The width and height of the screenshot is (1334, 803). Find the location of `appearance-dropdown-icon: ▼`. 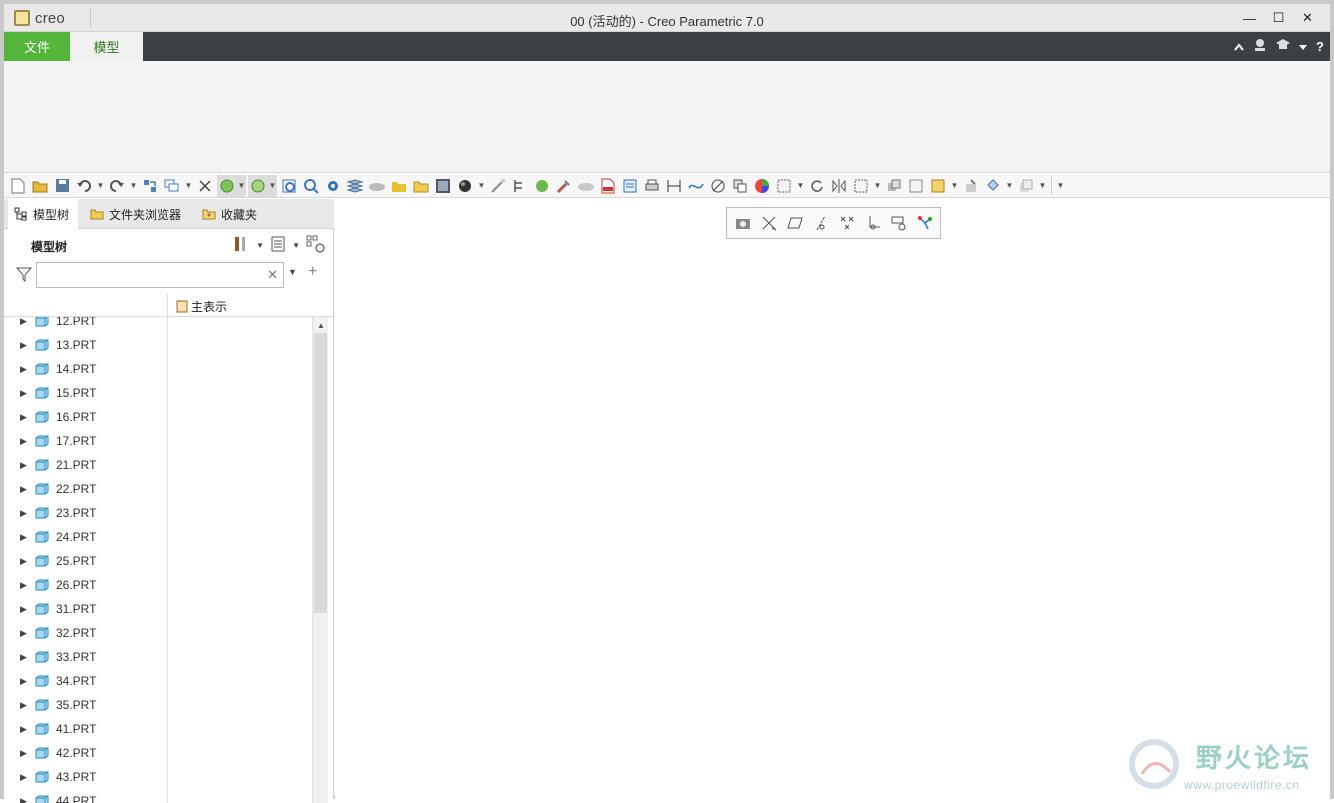

appearance-dropdown-icon: ▼ is located at coordinates (272, 186).